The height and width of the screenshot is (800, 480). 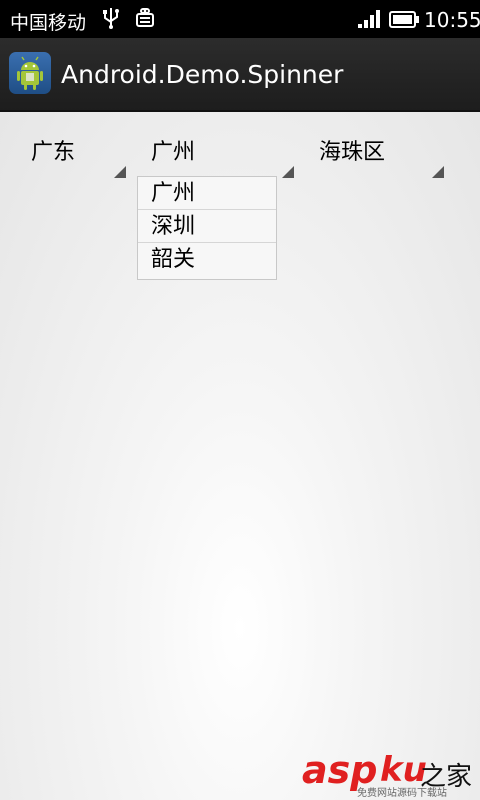 What do you see at coordinates (369, 19) in the screenshot?
I see `signal-icon` at bounding box center [369, 19].